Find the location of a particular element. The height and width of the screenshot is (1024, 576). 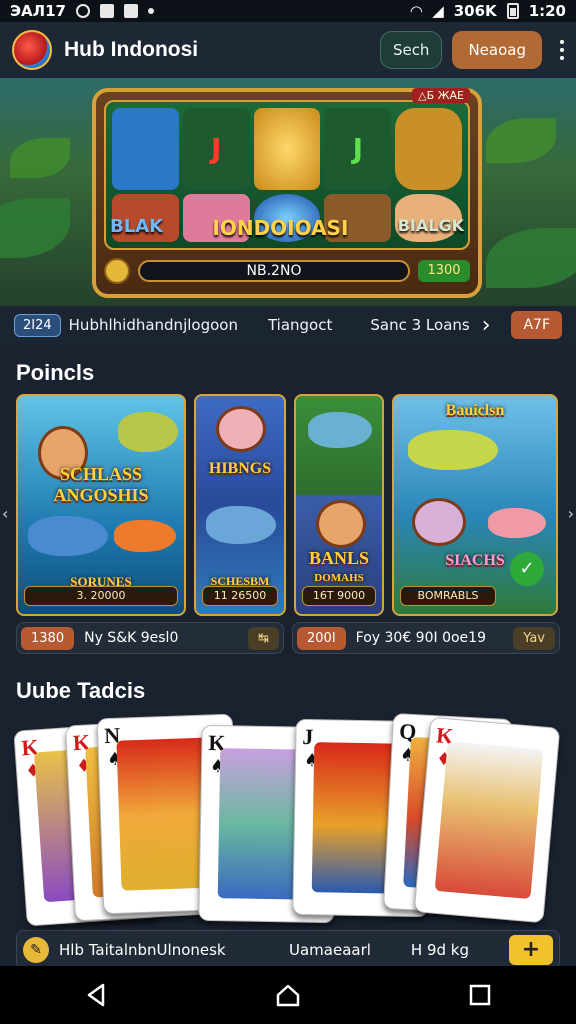

wrench-icon: ✎ is located at coordinates (36, 950).